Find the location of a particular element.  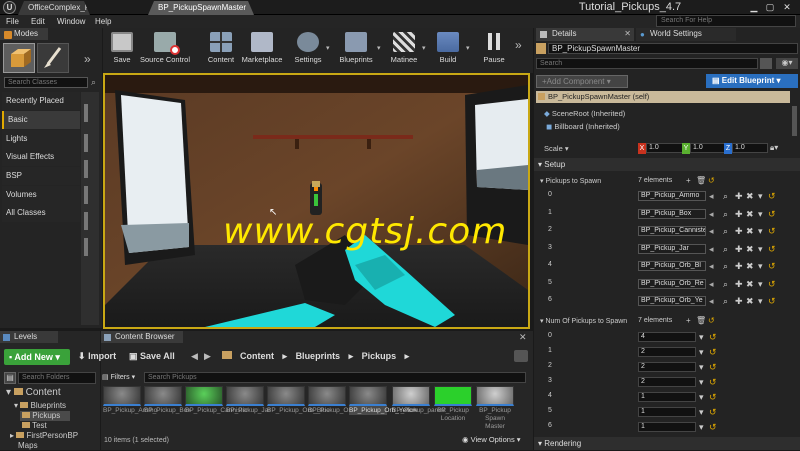

breadcrumb-content: Content is located at coordinates (257, 356).